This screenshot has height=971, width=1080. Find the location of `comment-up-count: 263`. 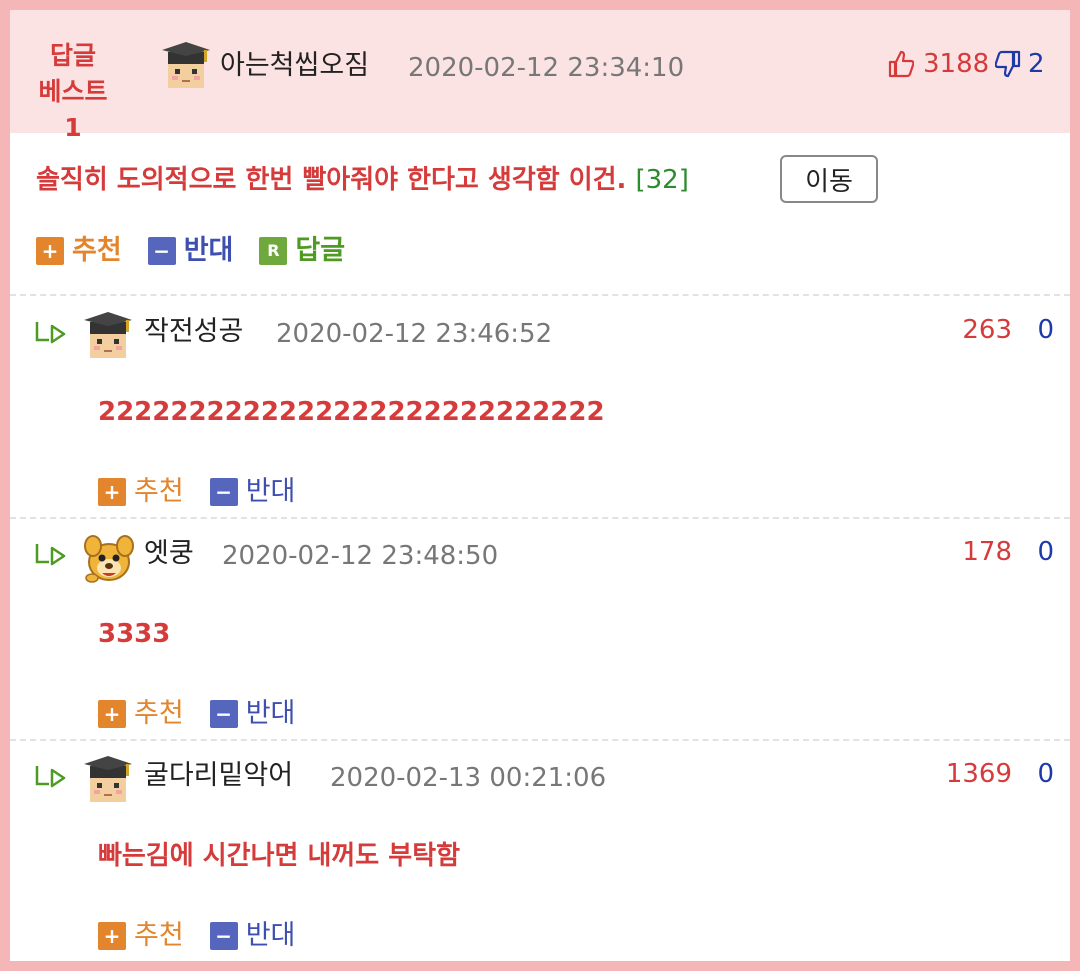

comment-up-count: 263 is located at coordinates (987, 330).